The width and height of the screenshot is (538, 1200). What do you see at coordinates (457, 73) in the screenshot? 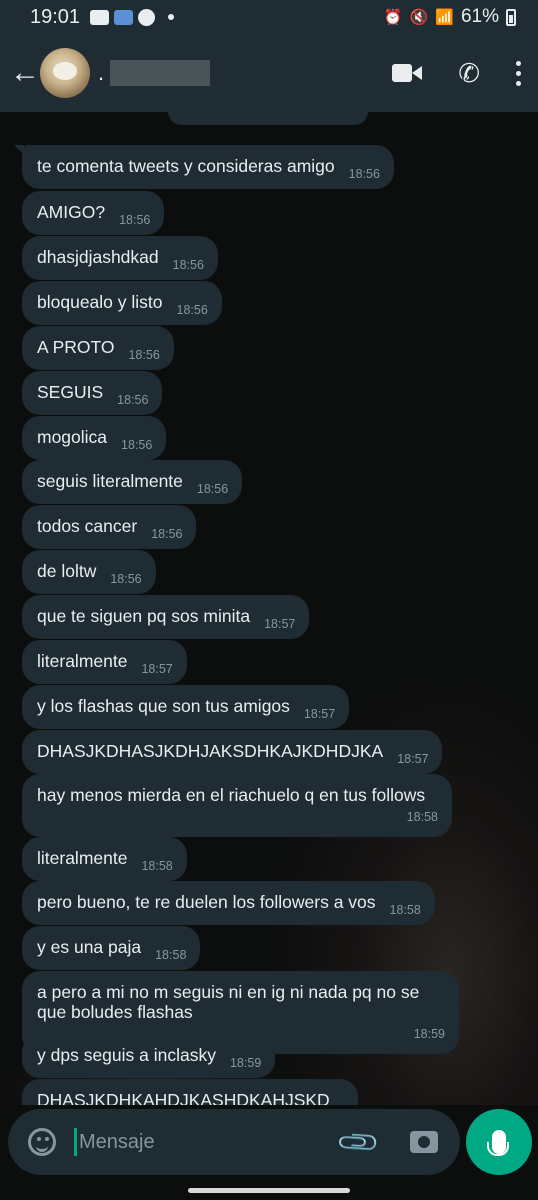
I see `header-actions: ✆` at bounding box center [457, 73].